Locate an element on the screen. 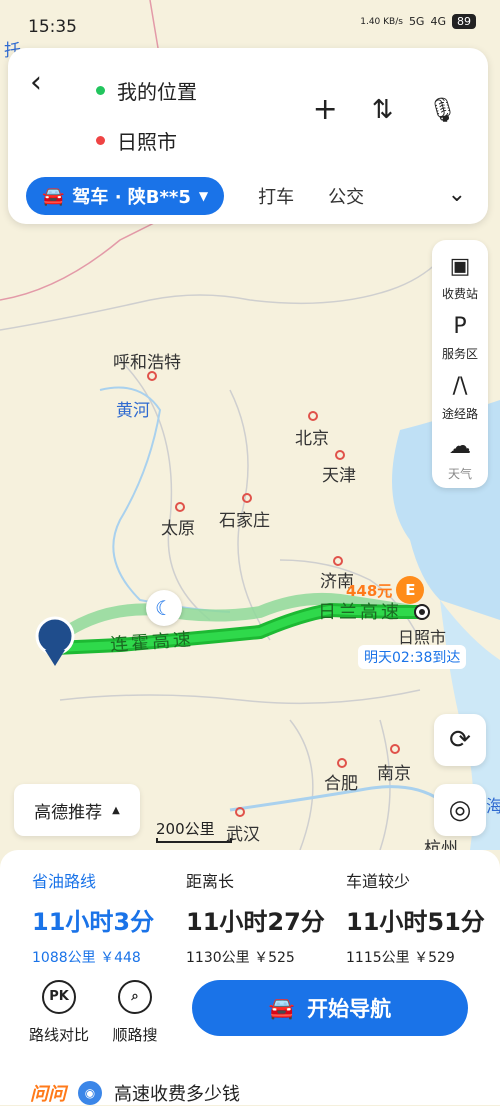  tool-weather: ☁ 天气 is located at coordinates (460, 458).